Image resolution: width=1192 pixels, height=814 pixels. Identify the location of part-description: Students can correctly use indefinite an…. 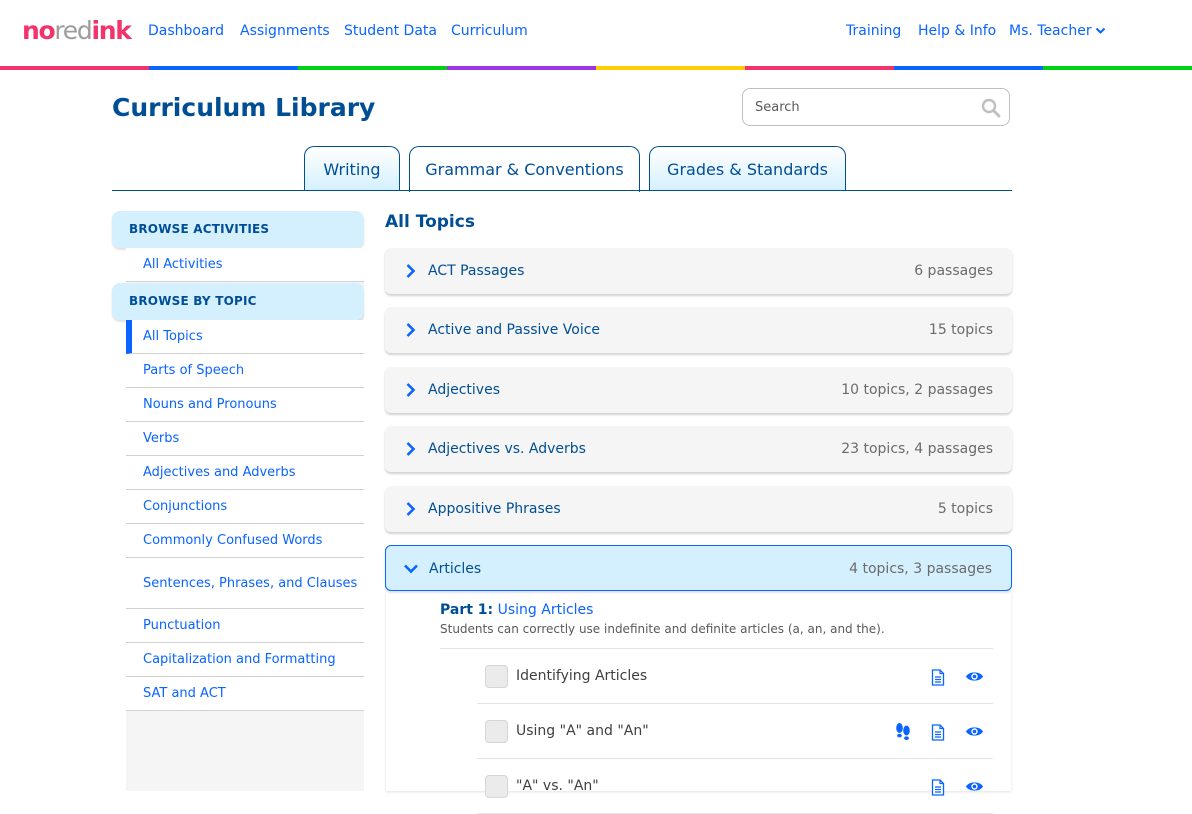
(662, 629).